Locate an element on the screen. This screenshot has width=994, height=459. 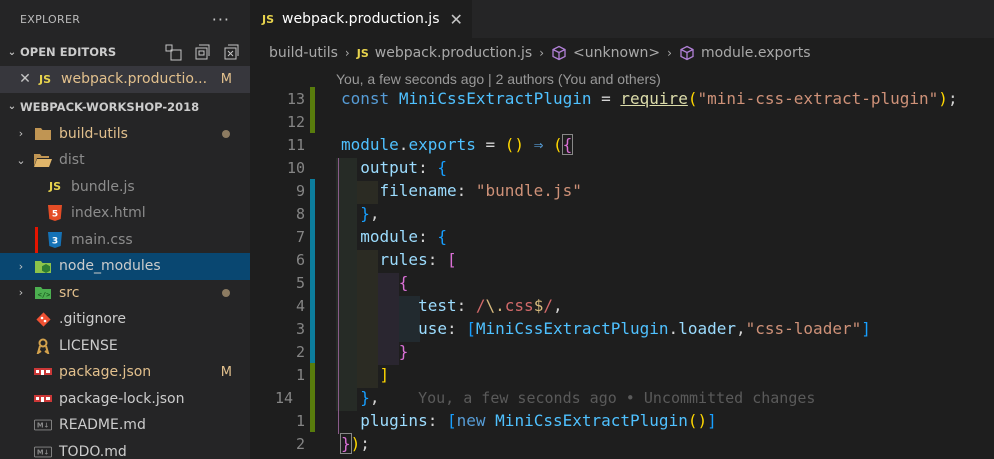
folder-icon is located at coordinates (43, 134).